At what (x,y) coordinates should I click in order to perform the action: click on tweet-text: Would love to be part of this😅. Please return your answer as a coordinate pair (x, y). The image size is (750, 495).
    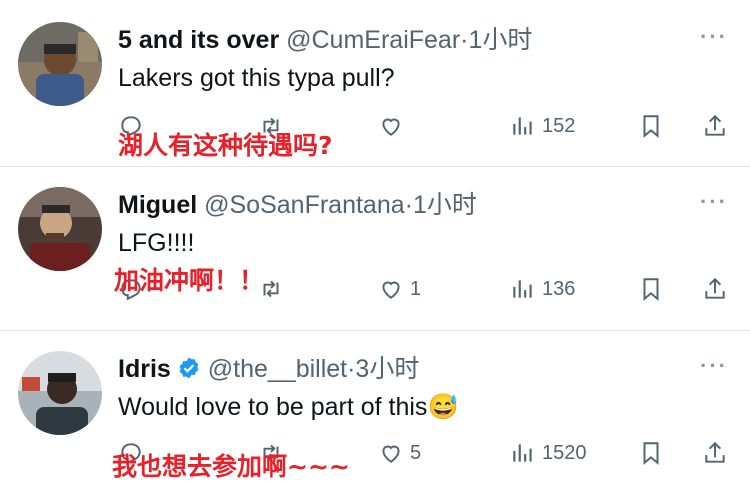
    Looking at the image, I should click on (288, 407).